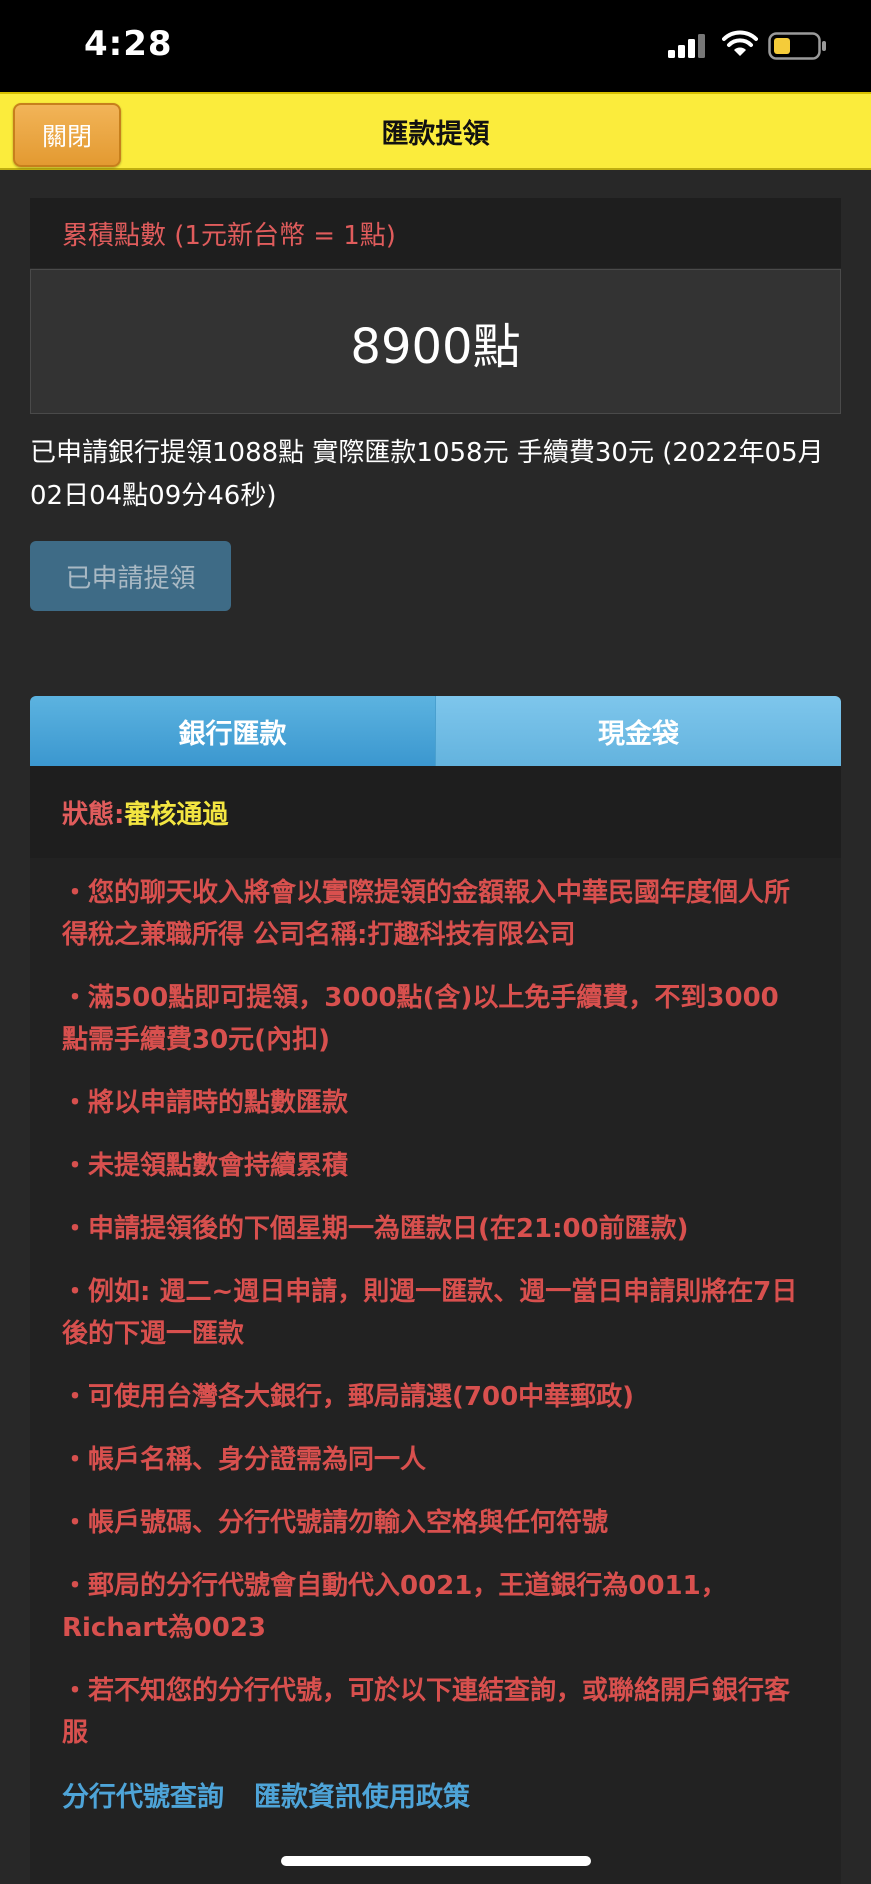 The height and width of the screenshot is (1884, 871). What do you see at coordinates (740, 43) in the screenshot?
I see `wifi-icon` at bounding box center [740, 43].